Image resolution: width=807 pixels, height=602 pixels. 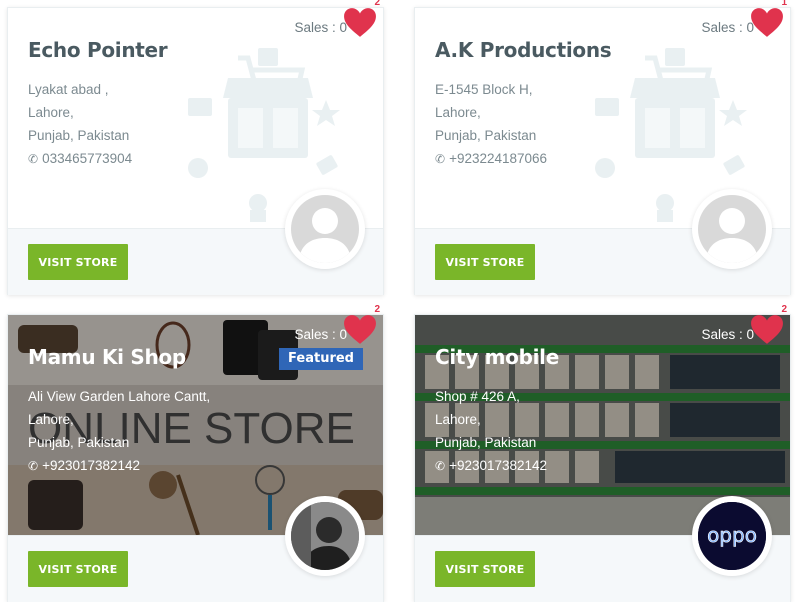 What do you see at coordinates (523, 50) in the screenshot?
I see `store-name: A.K Productions` at bounding box center [523, 50].